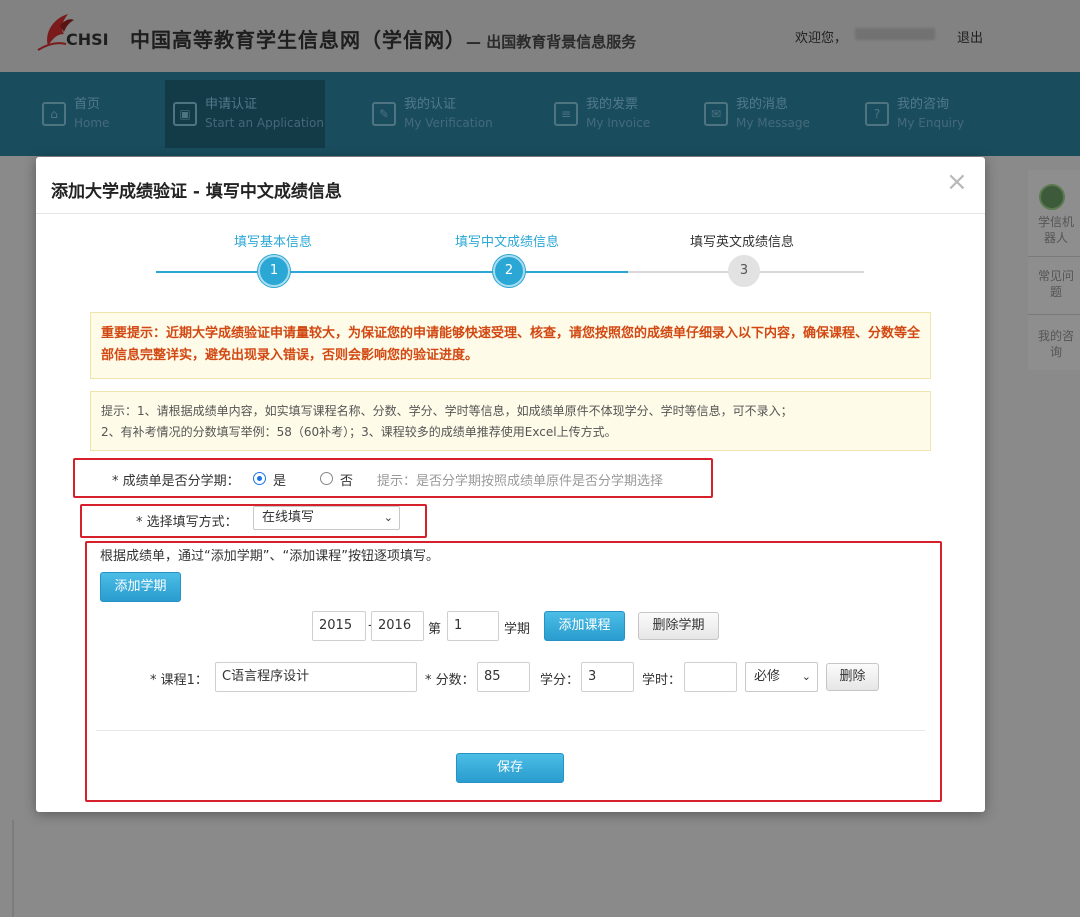  Describe the element at coordinates (970, 36) in the screenshot. I see `logout-link: 退出` at that location.